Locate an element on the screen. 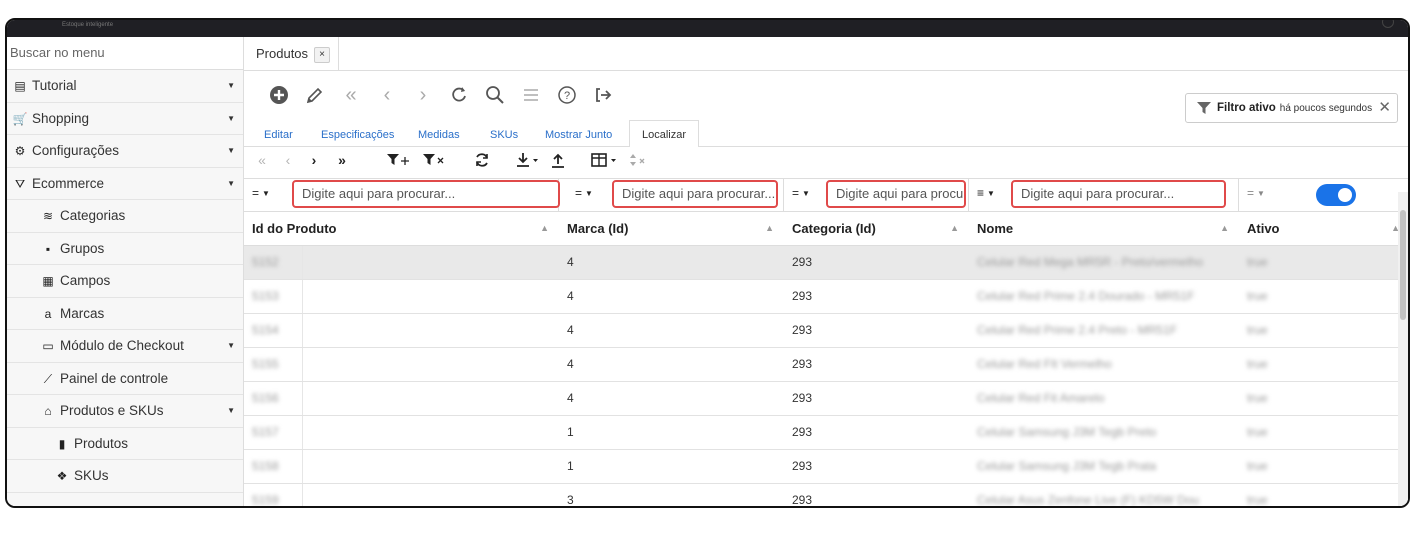 The image size is (1415, 540). cell-id: 5154 is located at coordinates (265, 330).